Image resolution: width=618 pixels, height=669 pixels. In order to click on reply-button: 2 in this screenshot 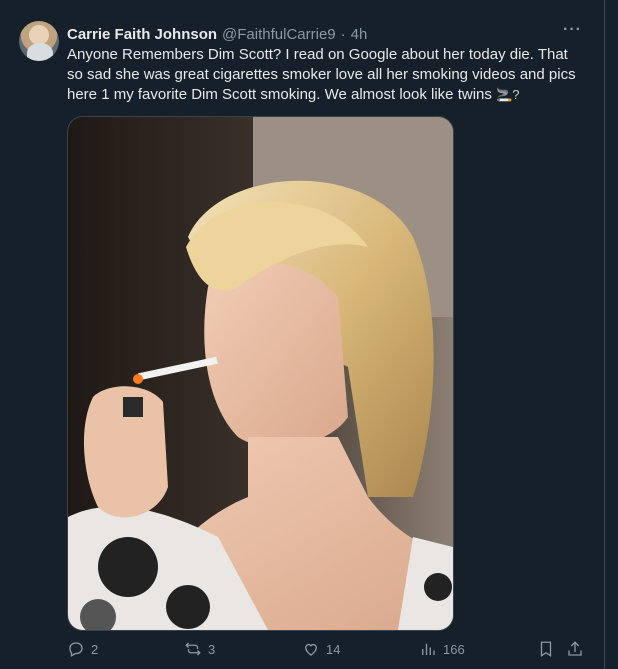, I will do `click(82, 649)`.